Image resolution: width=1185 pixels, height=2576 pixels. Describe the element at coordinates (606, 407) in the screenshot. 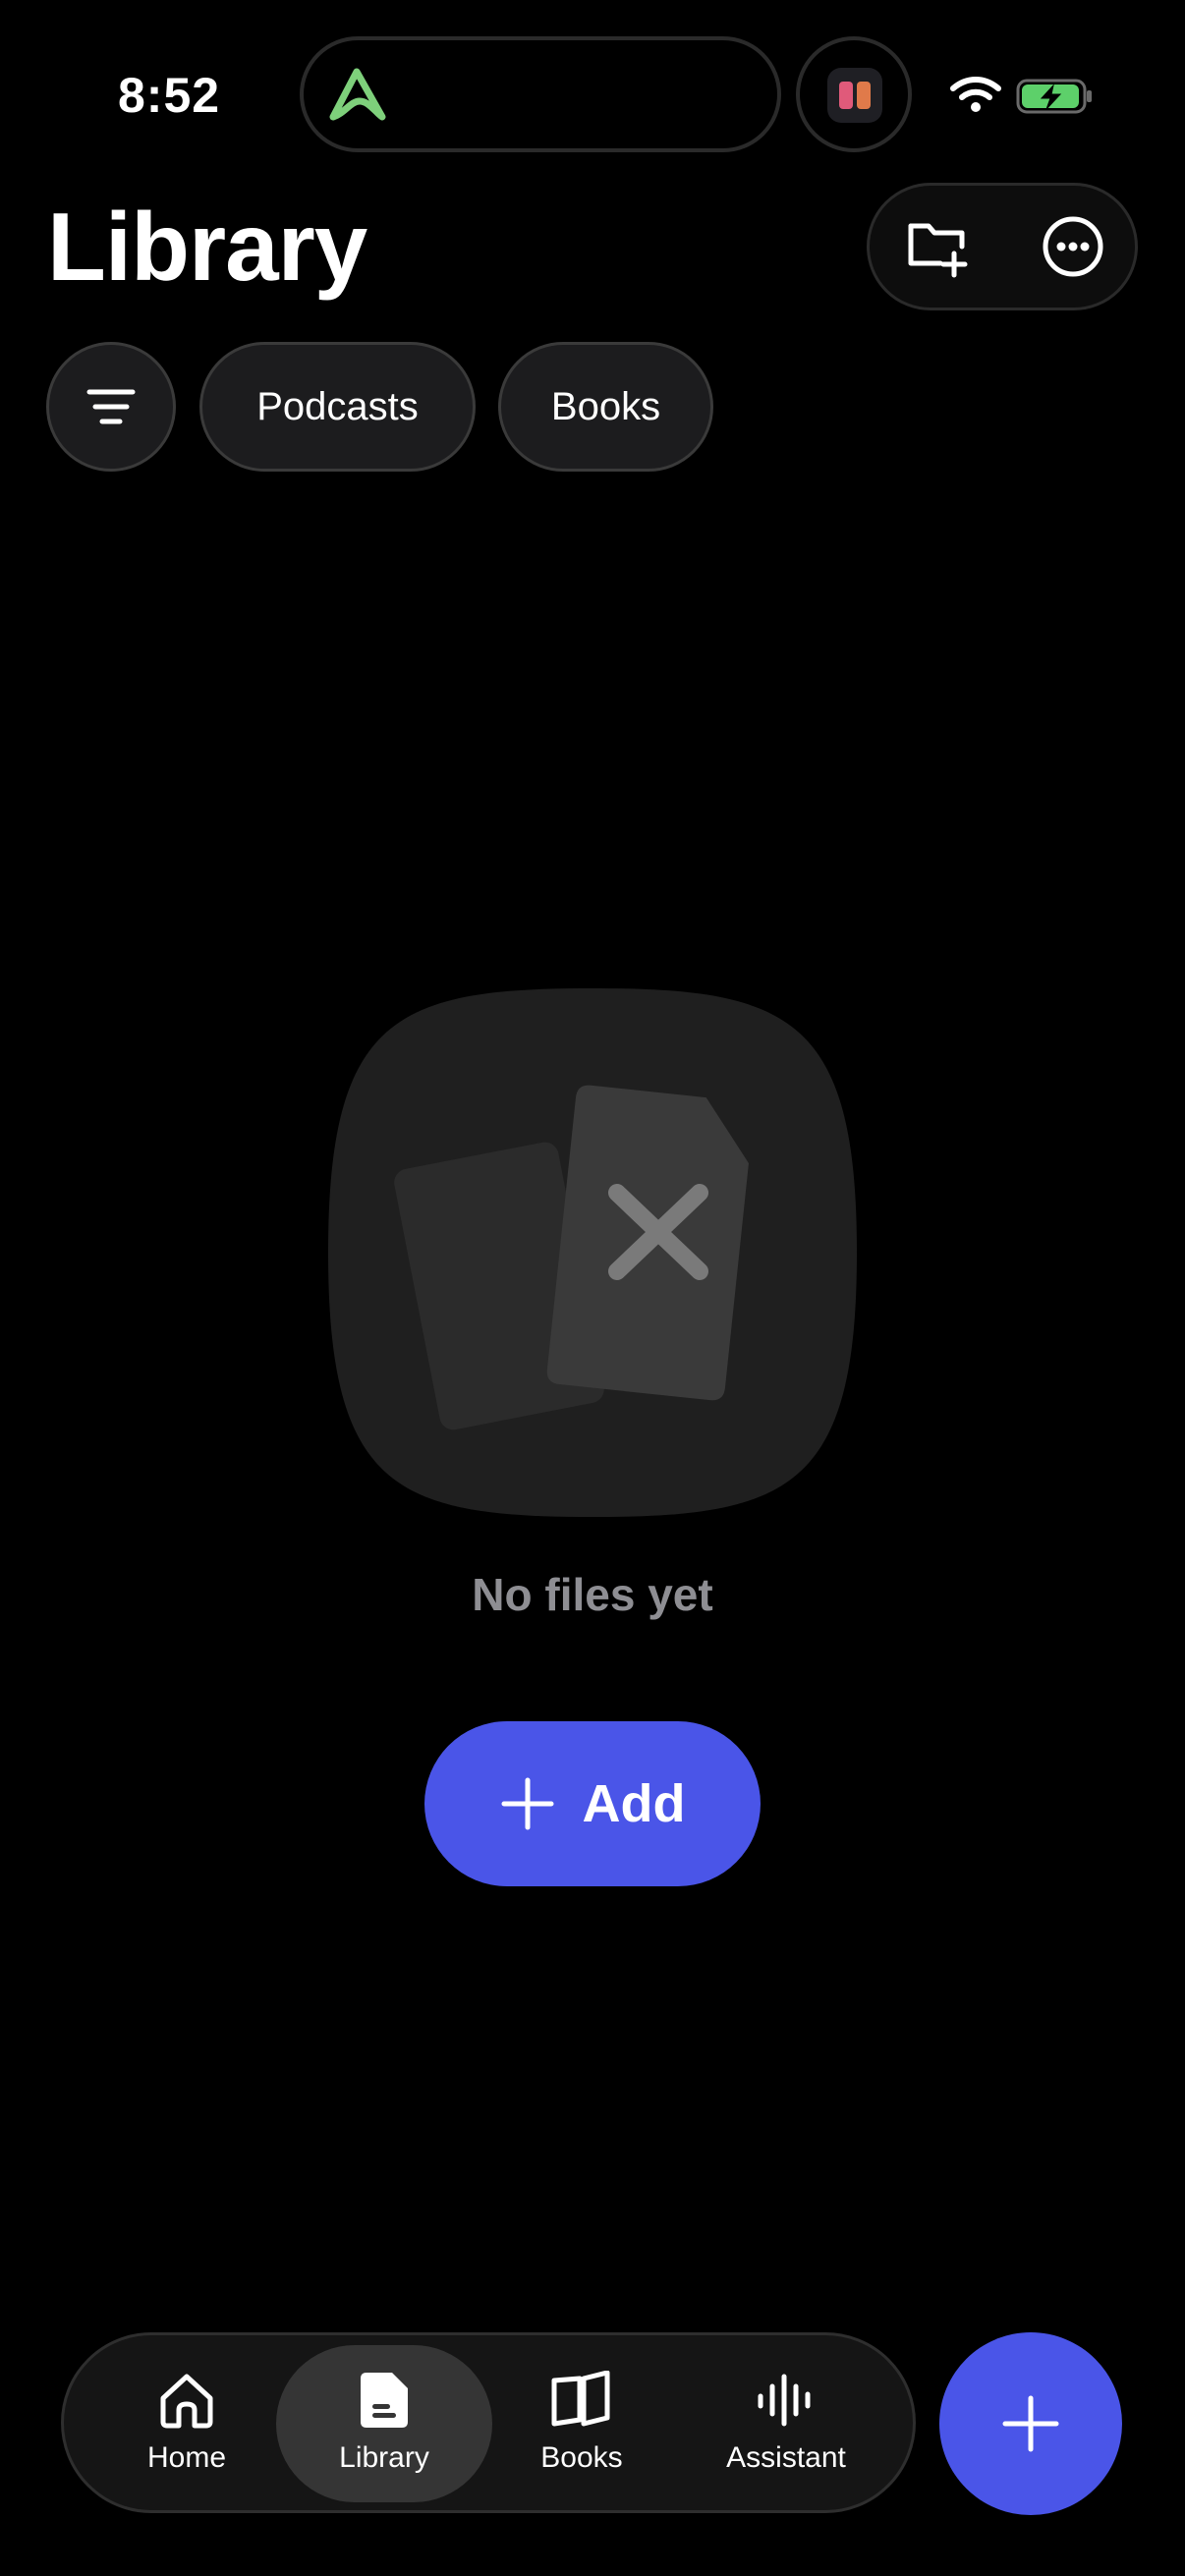

I see `filter-chip-books: Books` at that location.